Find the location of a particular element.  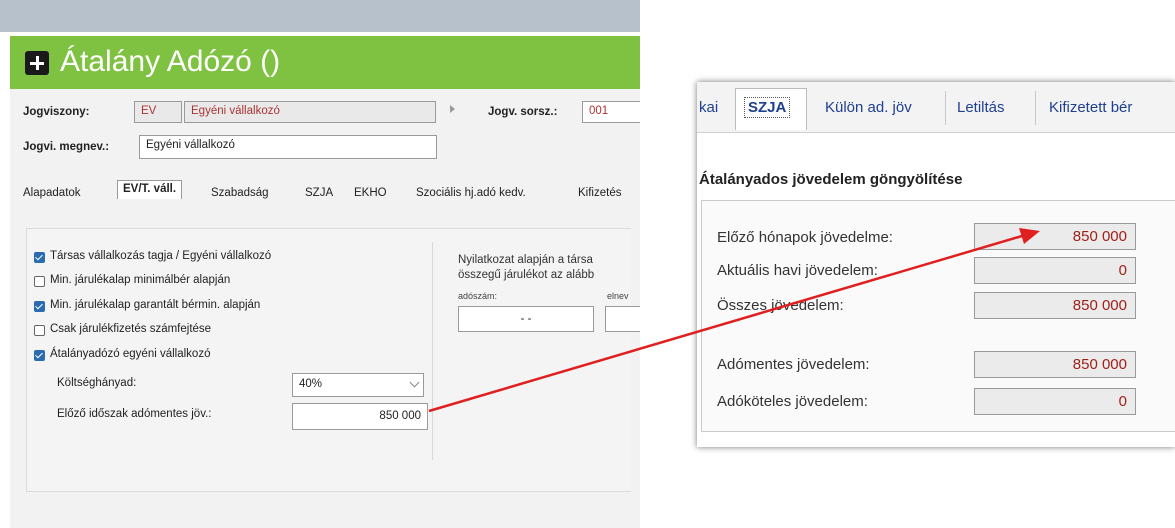

checkbox-min-minimalber-label: Min. járulékalap minimálbér alapján is located at coordinates (140, 280).